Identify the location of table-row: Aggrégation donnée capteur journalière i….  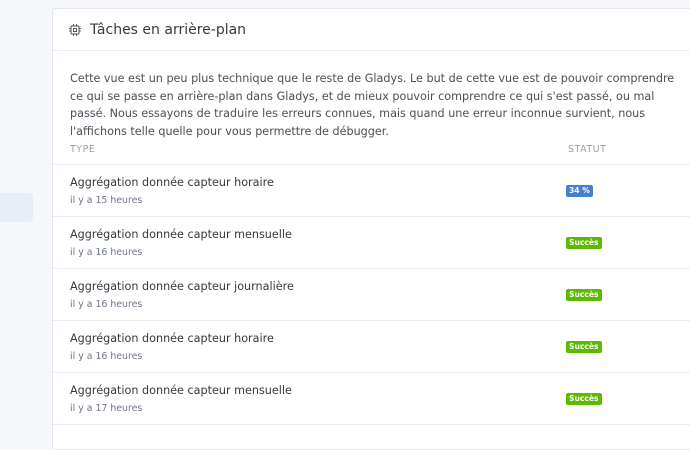
(371, 295).